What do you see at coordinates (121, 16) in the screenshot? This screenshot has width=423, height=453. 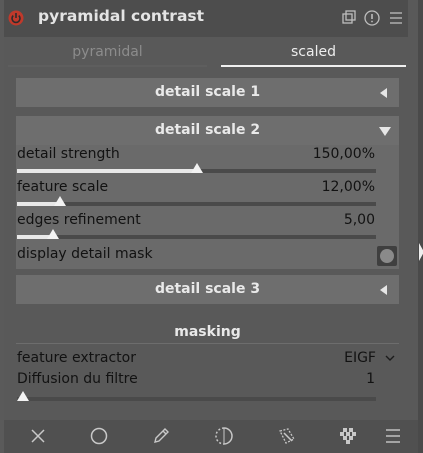 I see `module-title: pyramidal contrast` at bounding box center [121, 16].